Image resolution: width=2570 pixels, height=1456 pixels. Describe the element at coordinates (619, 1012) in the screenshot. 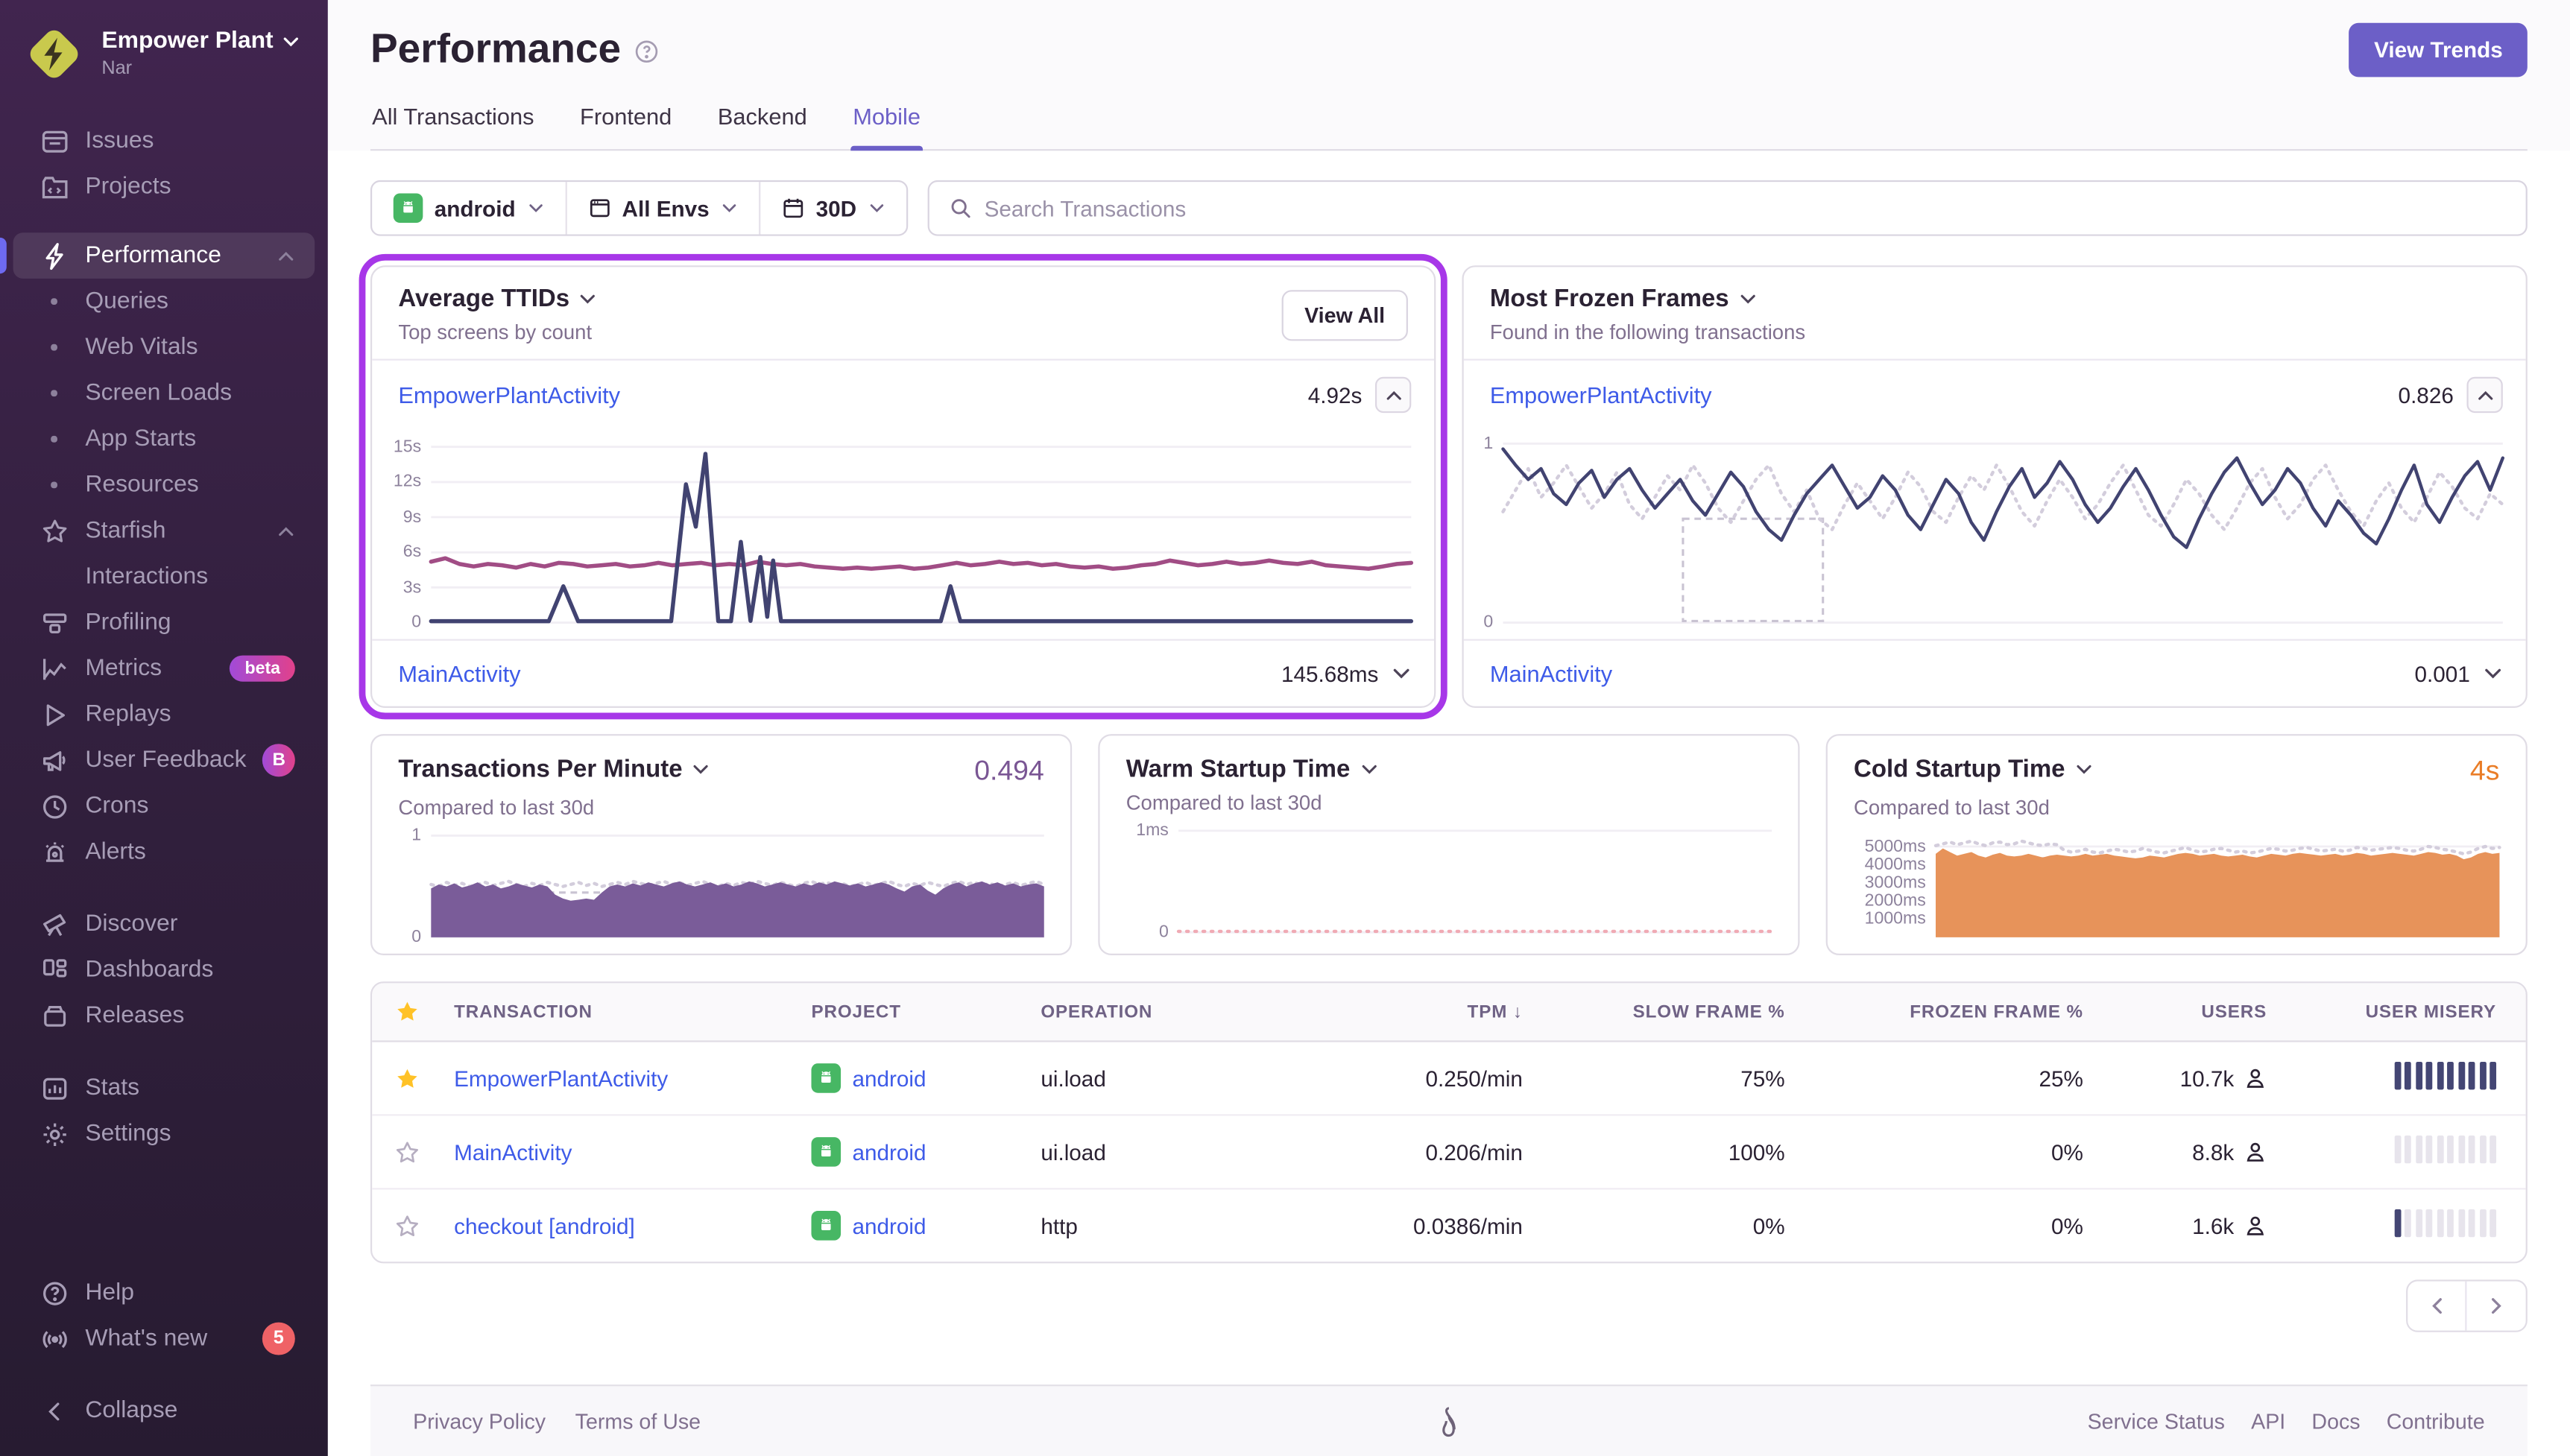

I see `column-header-transaction: TRANSACTION` at that location.